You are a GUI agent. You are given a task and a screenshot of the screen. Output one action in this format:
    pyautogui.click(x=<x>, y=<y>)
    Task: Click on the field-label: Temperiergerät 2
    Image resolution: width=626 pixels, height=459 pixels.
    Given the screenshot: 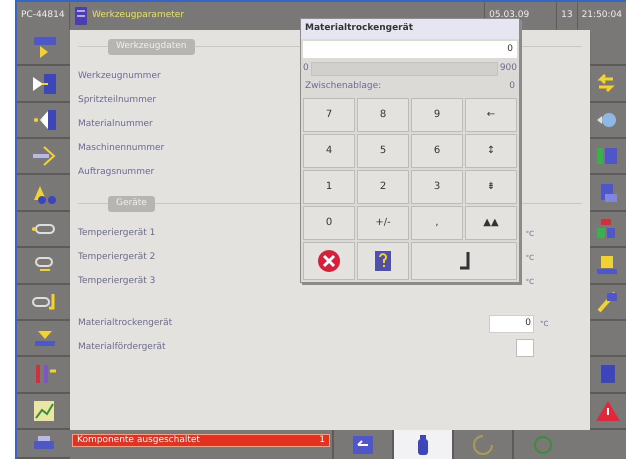 What is the action you would take?
    pyautogui.click(x=117, y=257)
    